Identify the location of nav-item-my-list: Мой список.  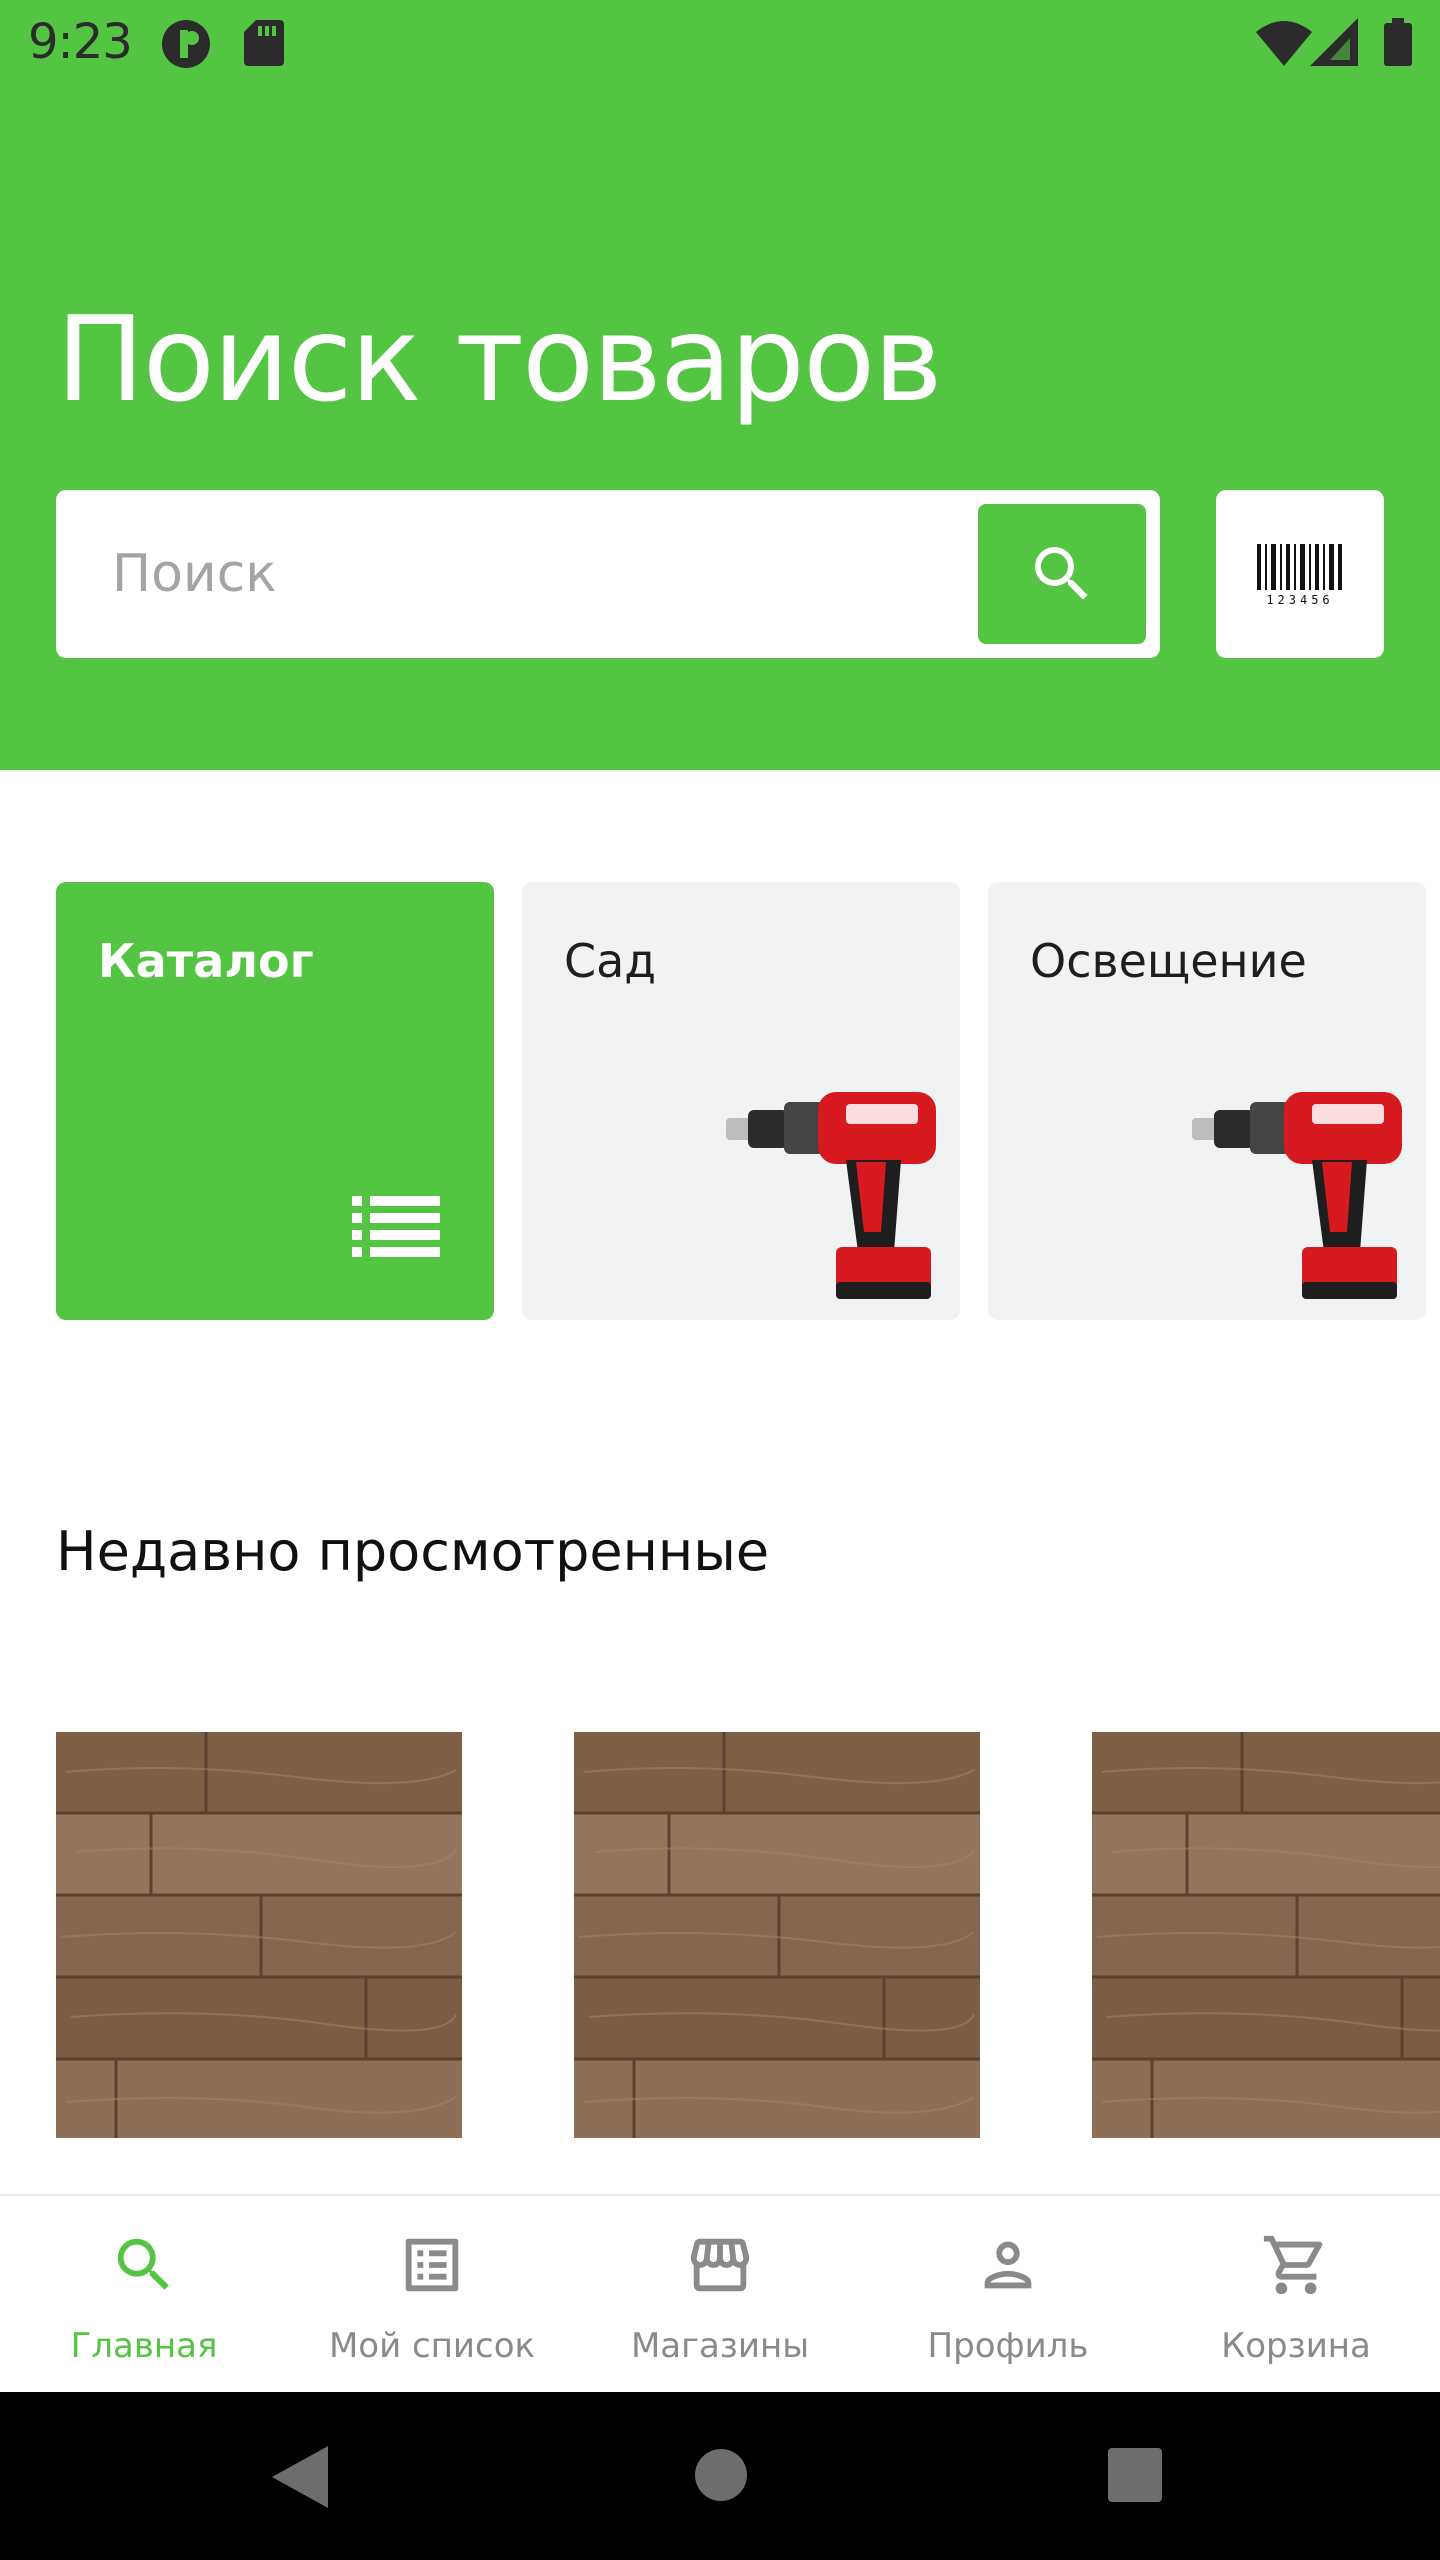
(432, 2295).